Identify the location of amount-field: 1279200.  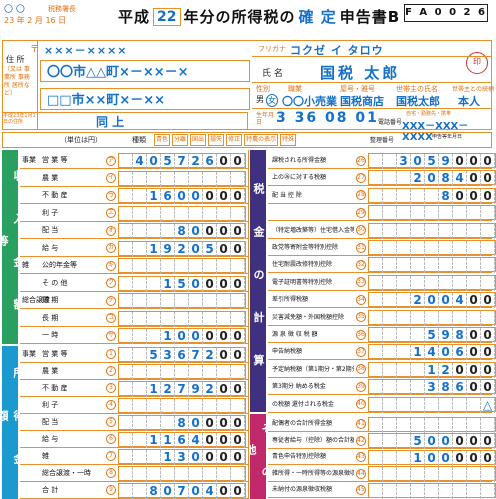
(182, 388).